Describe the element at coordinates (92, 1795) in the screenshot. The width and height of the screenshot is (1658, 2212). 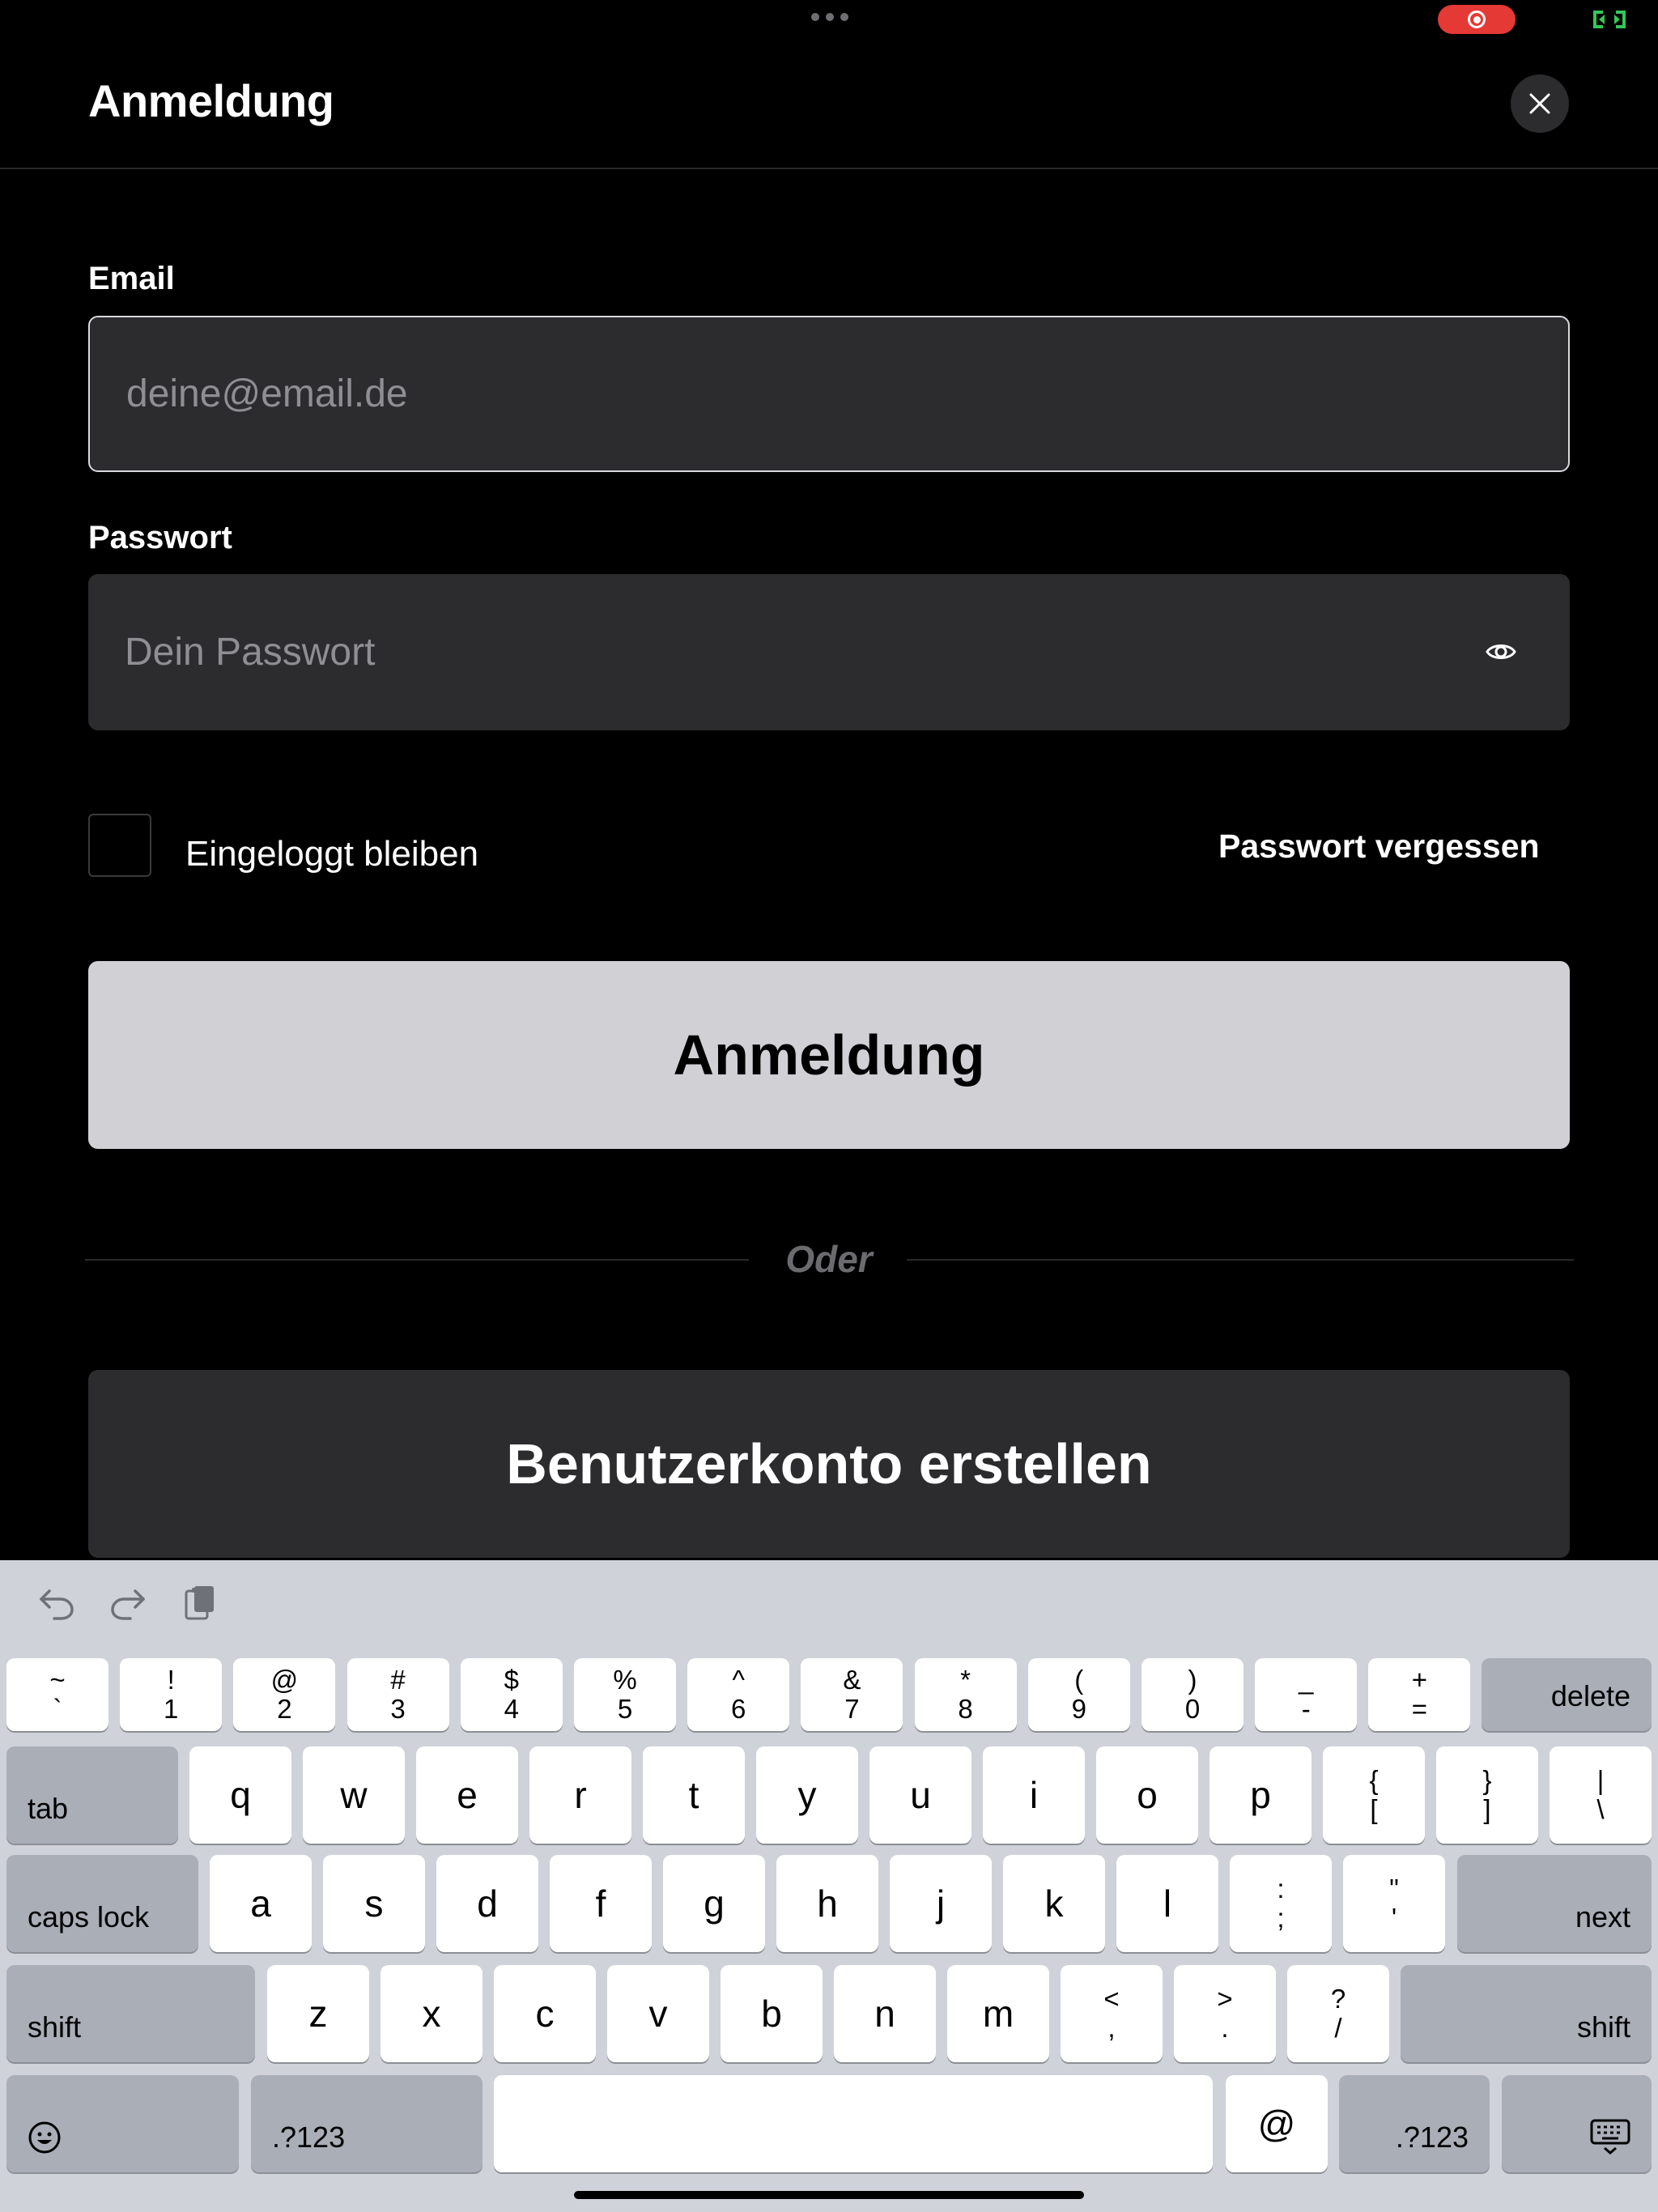
I see `tab-key: tab` at that location.